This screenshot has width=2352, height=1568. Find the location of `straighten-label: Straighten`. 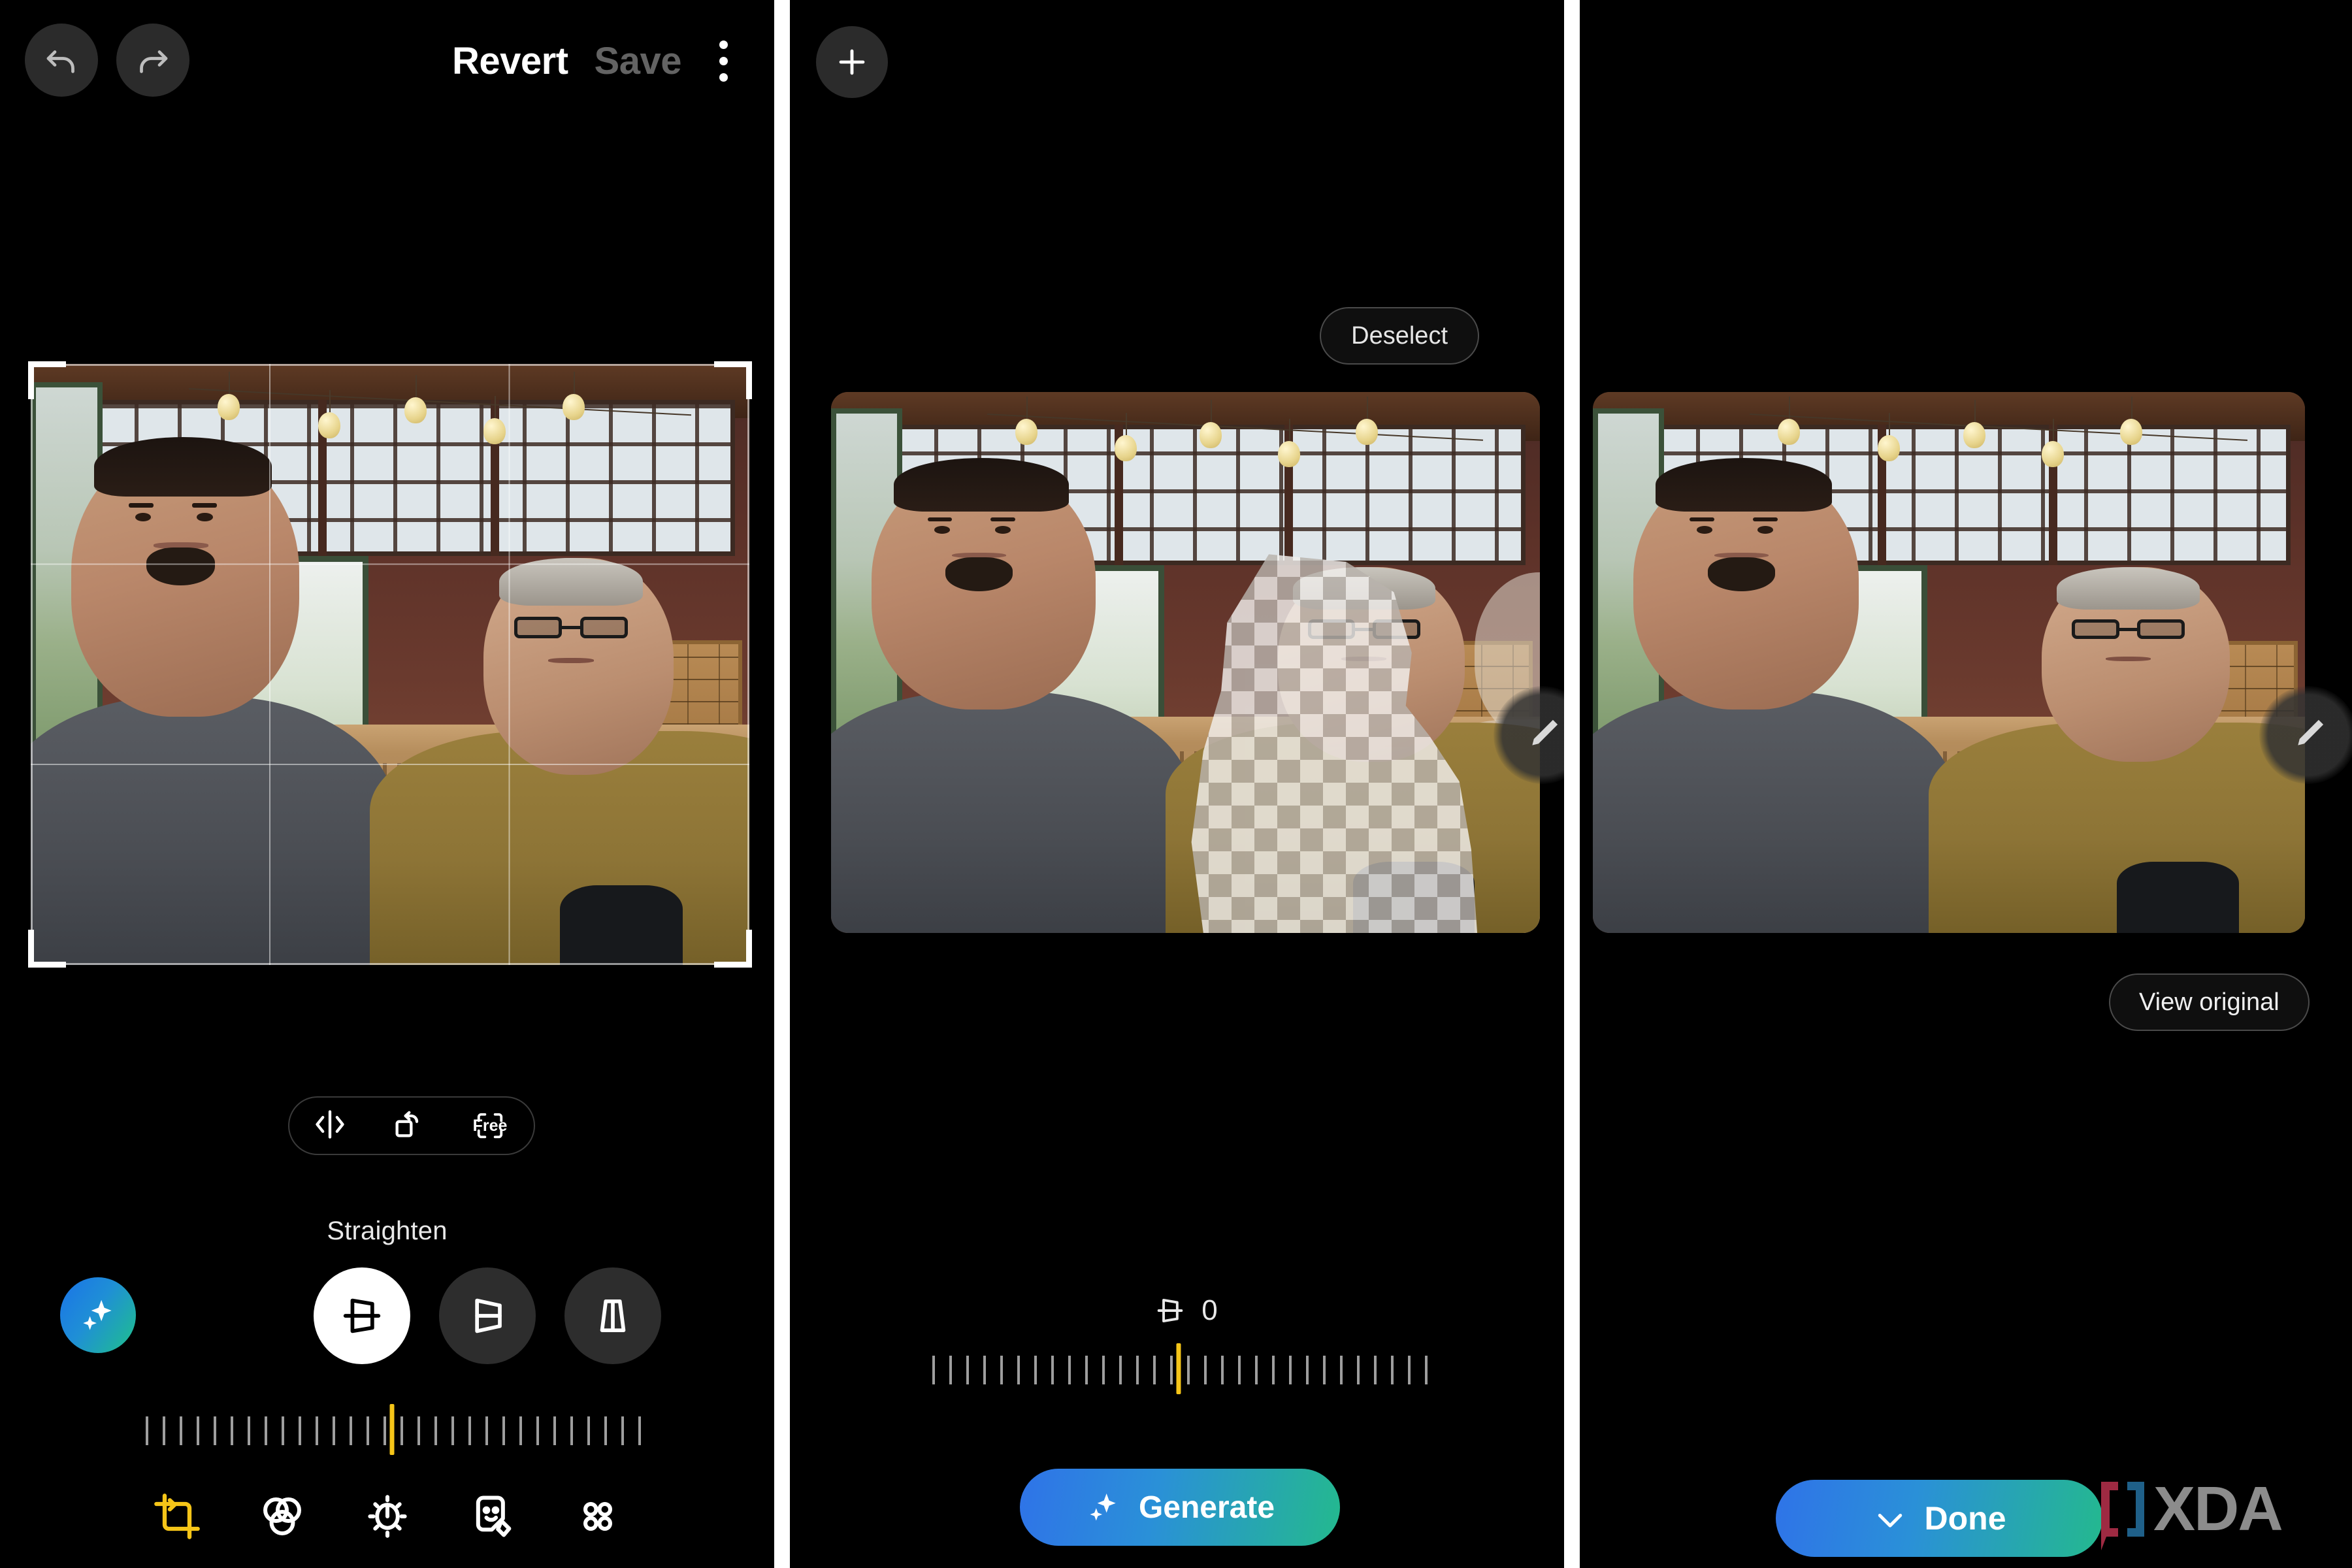

straighten-label: Straighten is located at coordinates (387, 1231).